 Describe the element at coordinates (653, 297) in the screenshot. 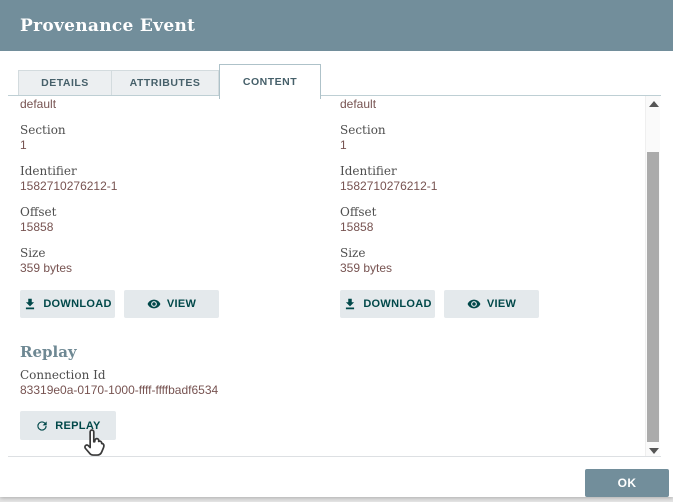

I see `scrollbar-thumb` at that location.